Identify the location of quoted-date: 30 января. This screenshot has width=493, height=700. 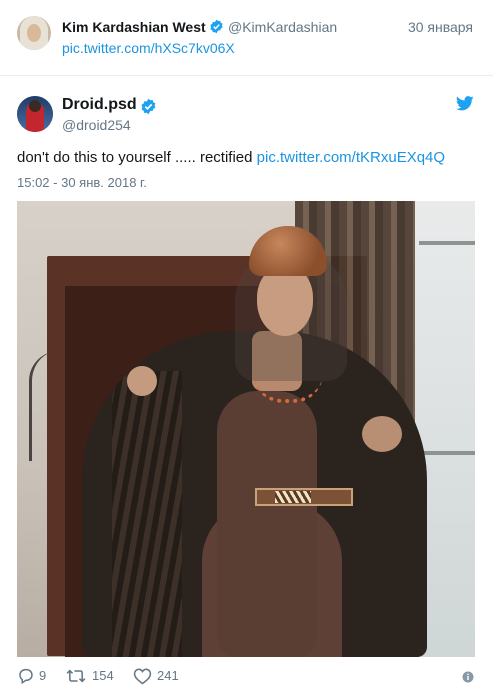
(440, 27).